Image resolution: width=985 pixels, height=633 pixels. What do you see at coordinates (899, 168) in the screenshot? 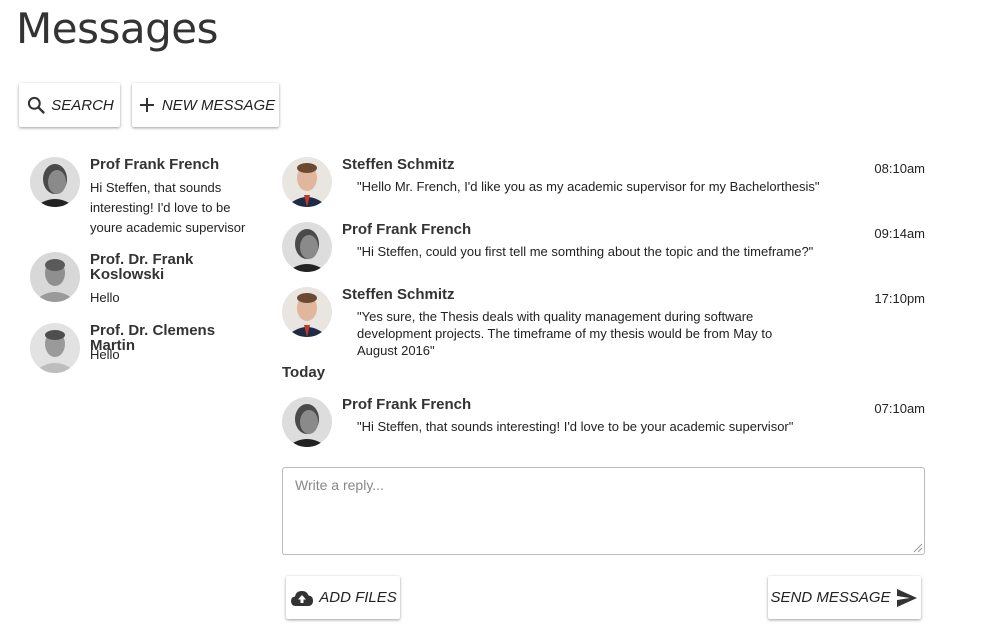
I see `message-time: 08:10am` at bounding box center [899, 168].